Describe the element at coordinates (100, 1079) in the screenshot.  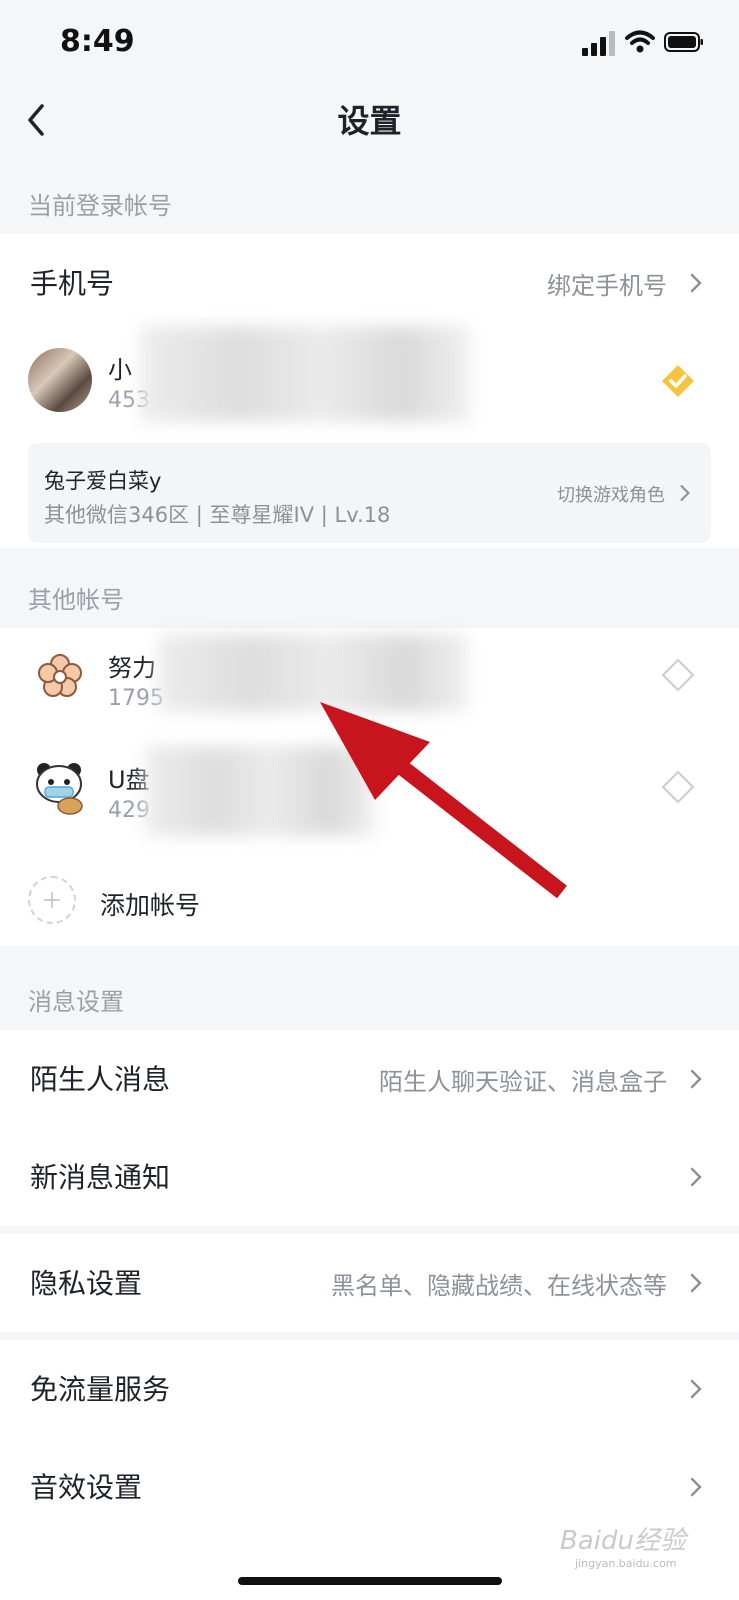
I see `stranger-message-label: 陌生人消息` at that location.